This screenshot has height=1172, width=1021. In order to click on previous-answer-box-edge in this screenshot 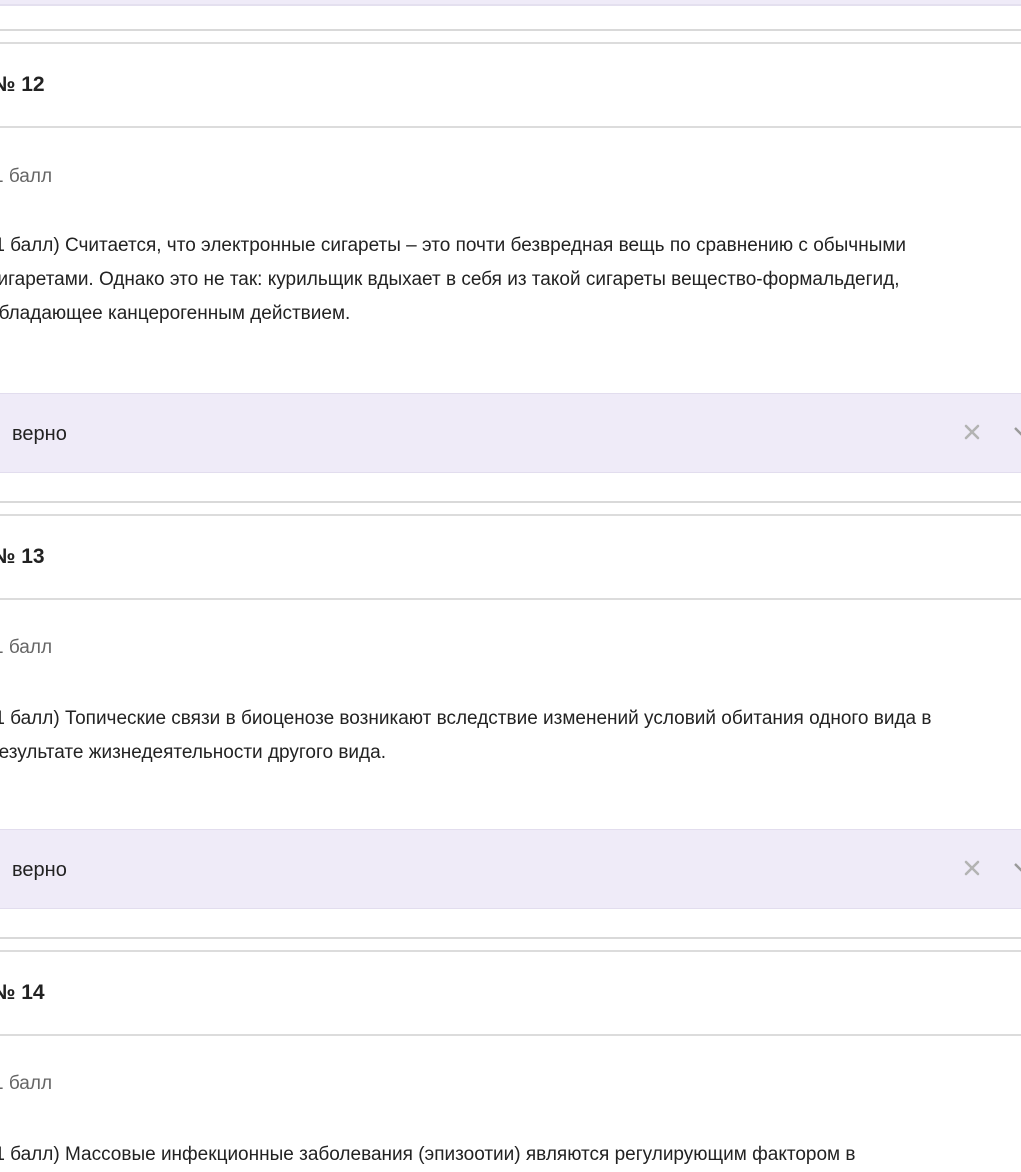, I will do `click(510, 3)`.